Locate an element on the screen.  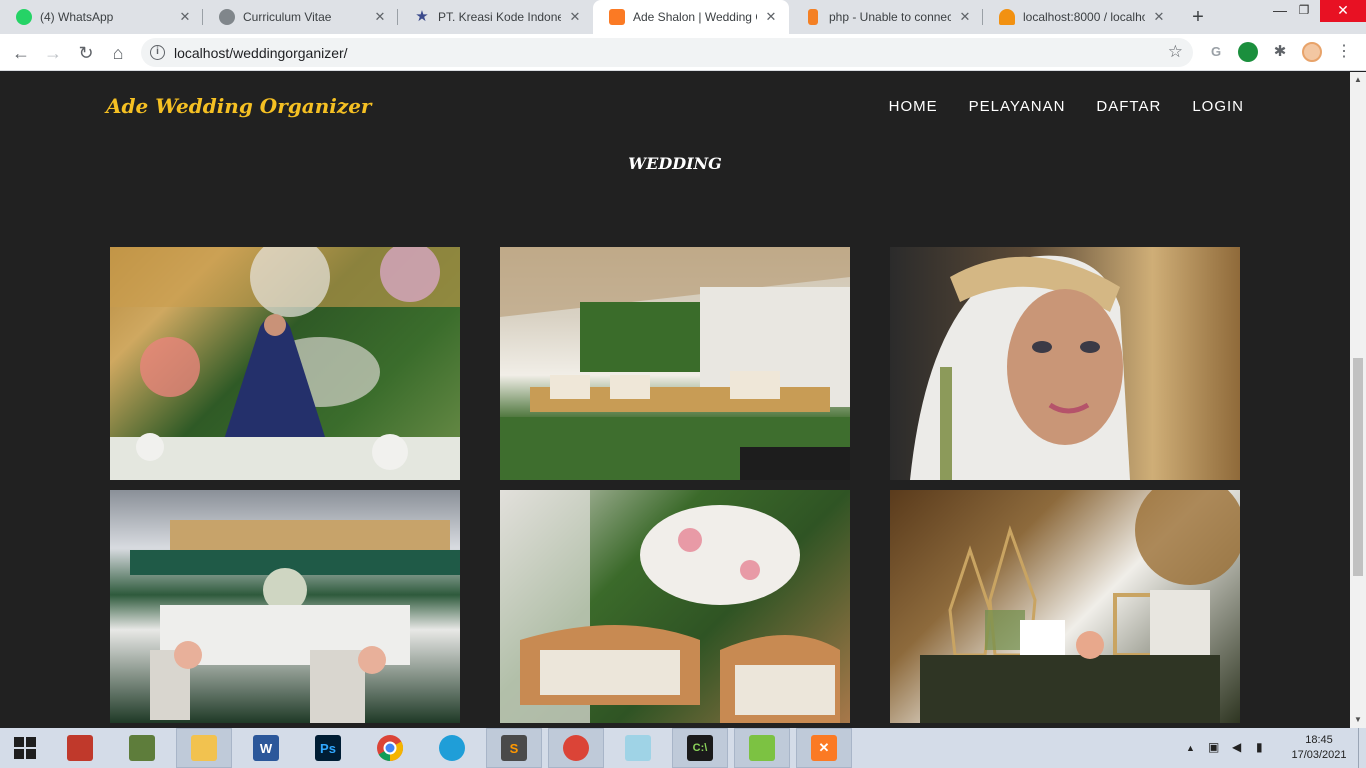
google-icon: G is located at coordinates (1216, 52).